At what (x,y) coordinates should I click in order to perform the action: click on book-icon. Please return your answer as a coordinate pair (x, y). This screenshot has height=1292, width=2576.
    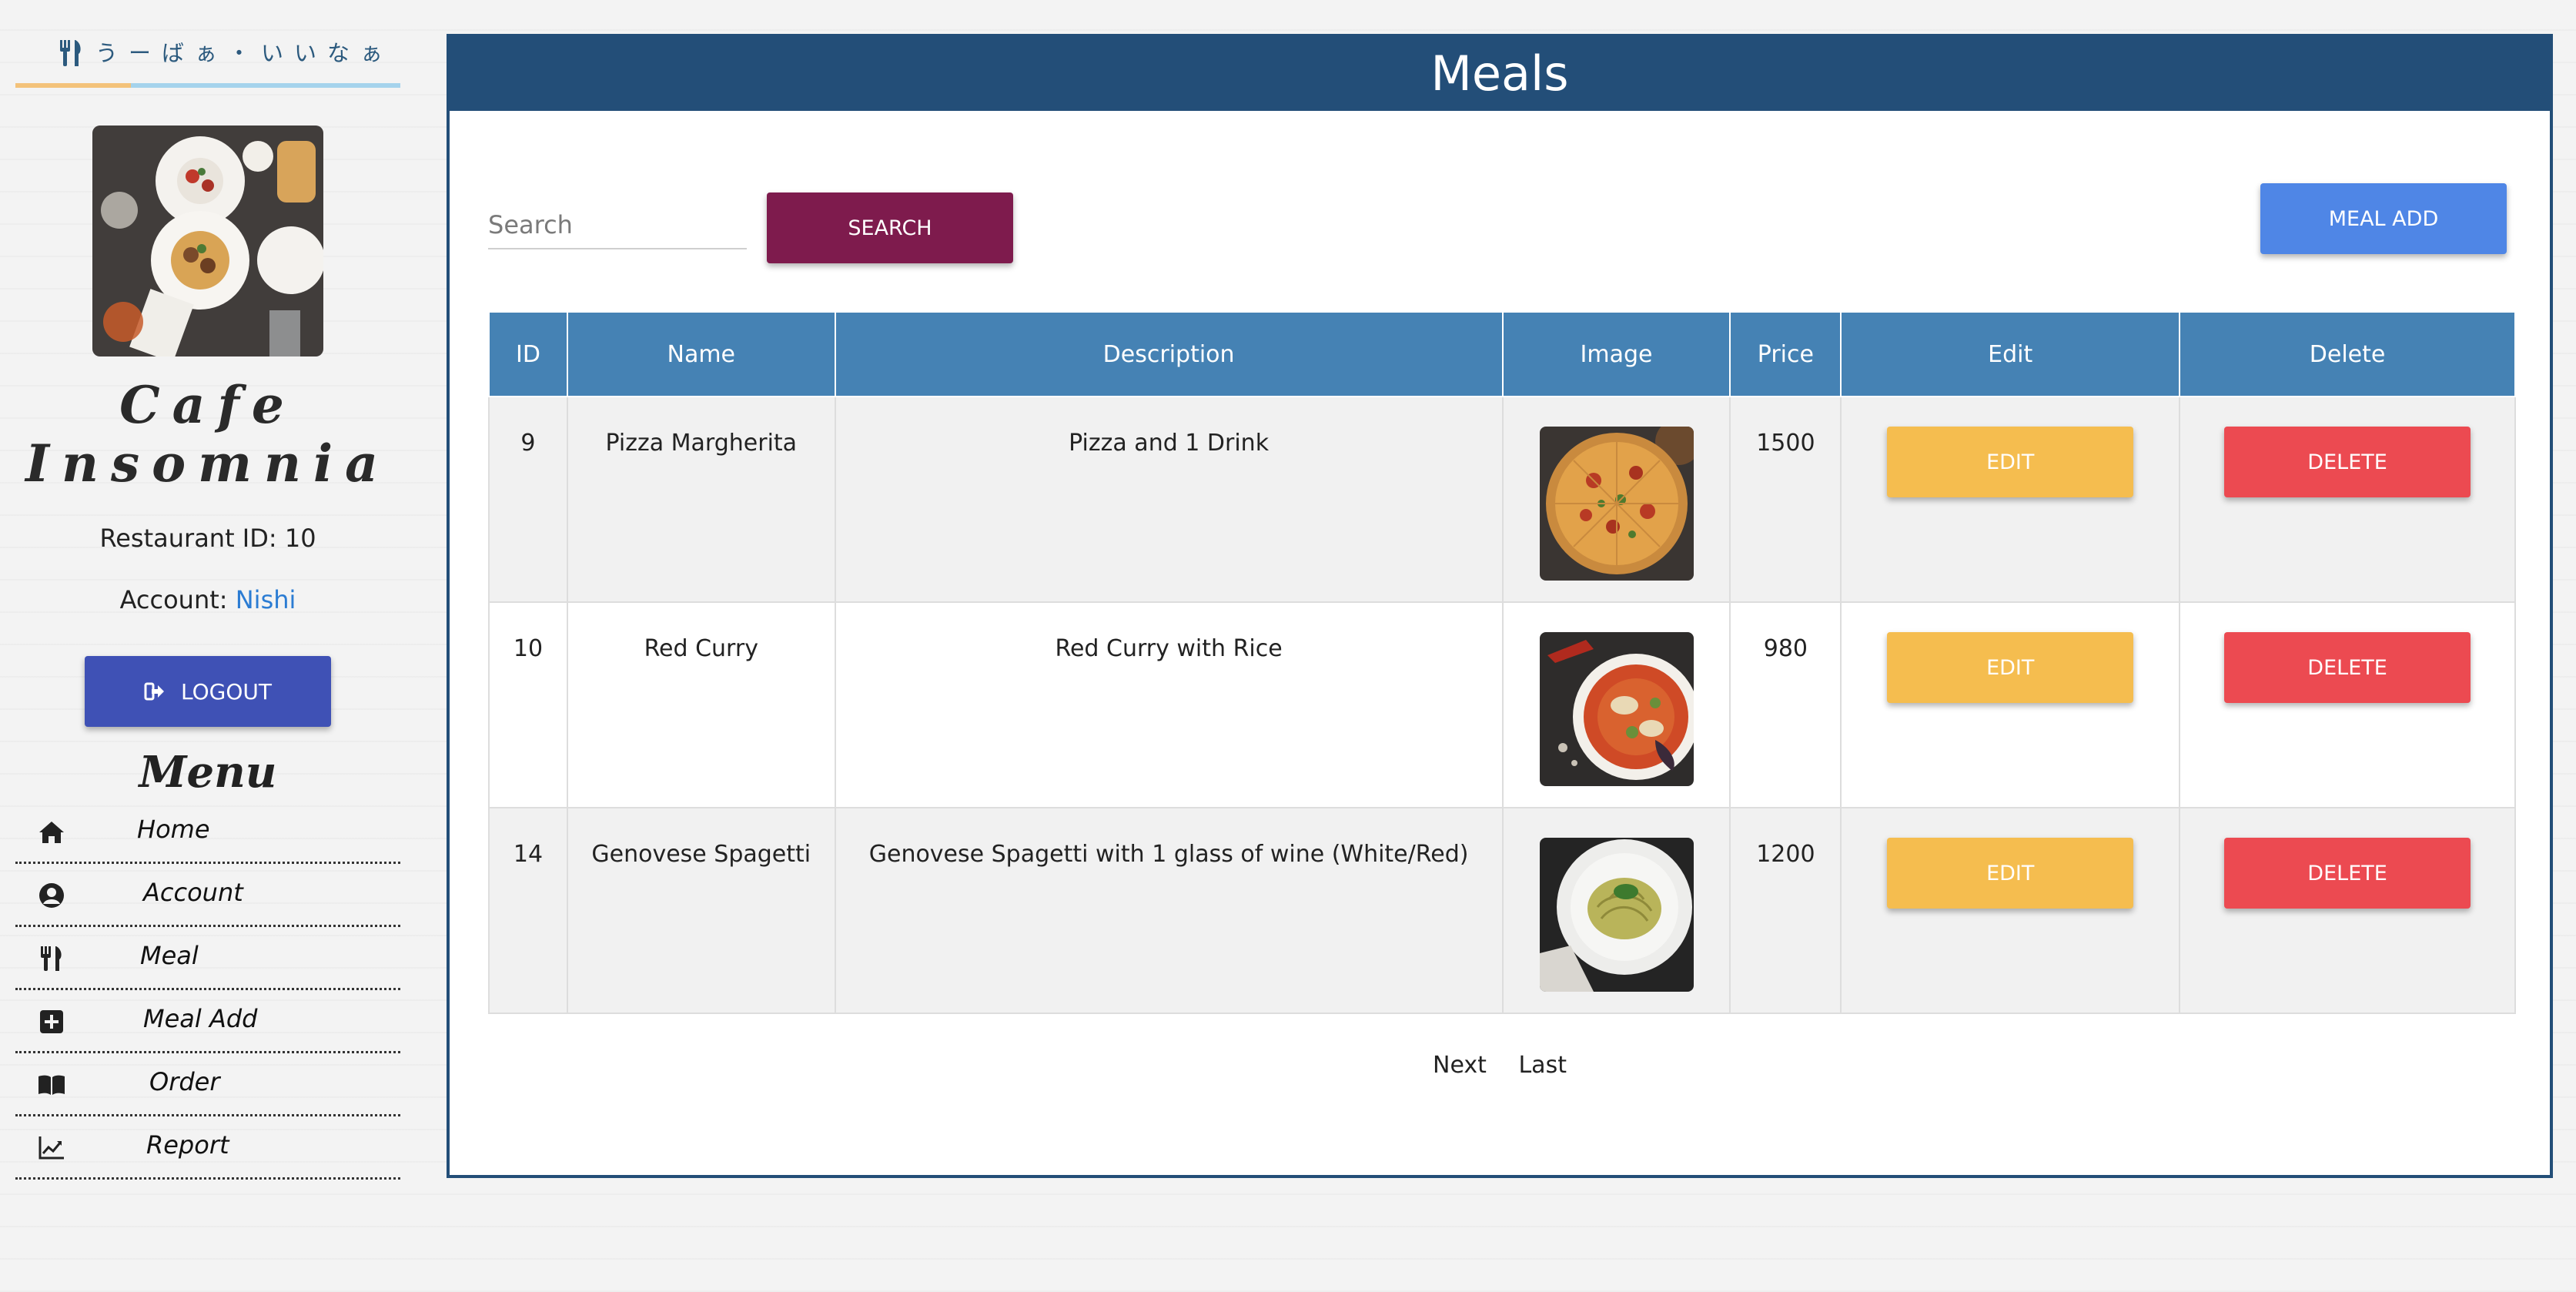
    Looking at the image, I should click on (51, 1085).